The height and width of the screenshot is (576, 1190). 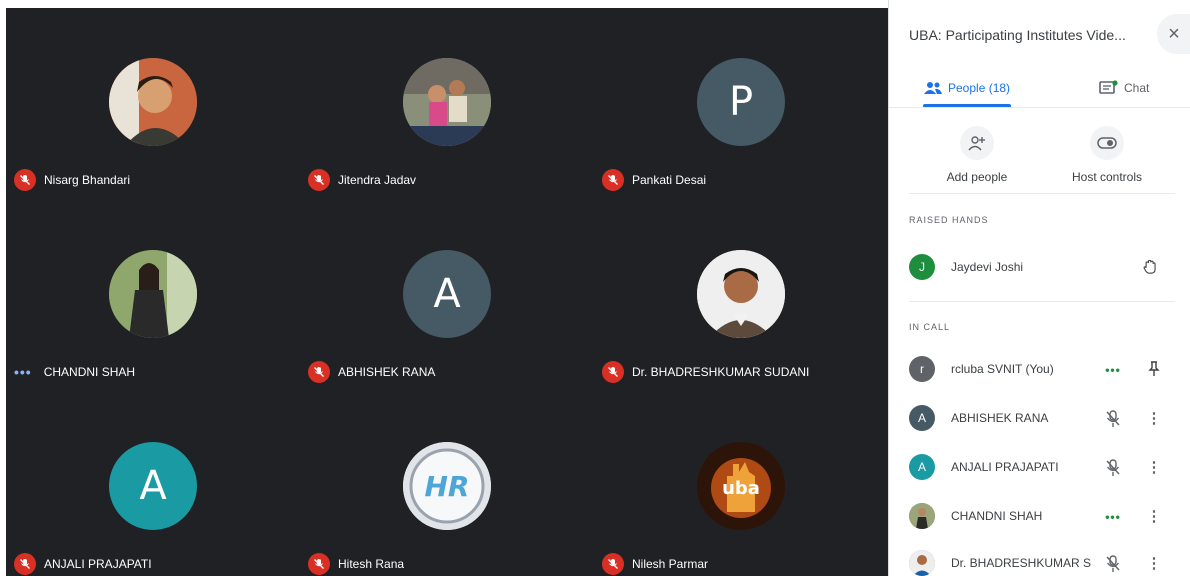 I want to click on participant-nameline: Pankati Desai, so click(x=654, y=180).